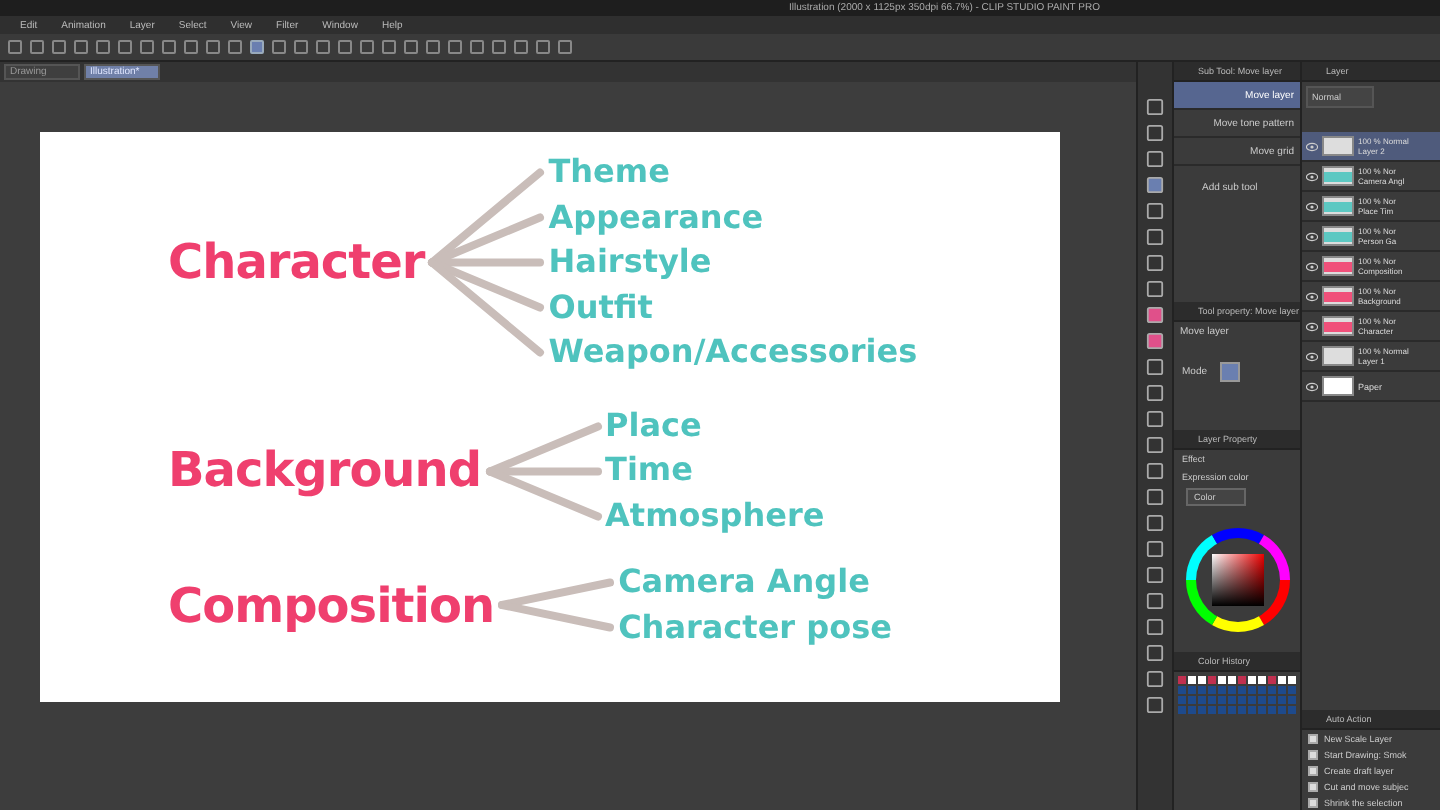  What do you see at coordinates (733, 352) in the screenshot?
I see `mindmap-item: Weapon/Accessories` at bounding box center [733, 352].